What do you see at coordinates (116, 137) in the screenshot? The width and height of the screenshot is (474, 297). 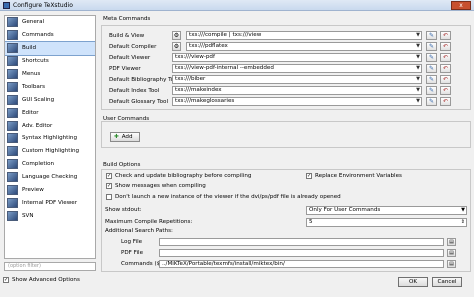 I see `add-icon: ✚` at bounding box center [116, 137].